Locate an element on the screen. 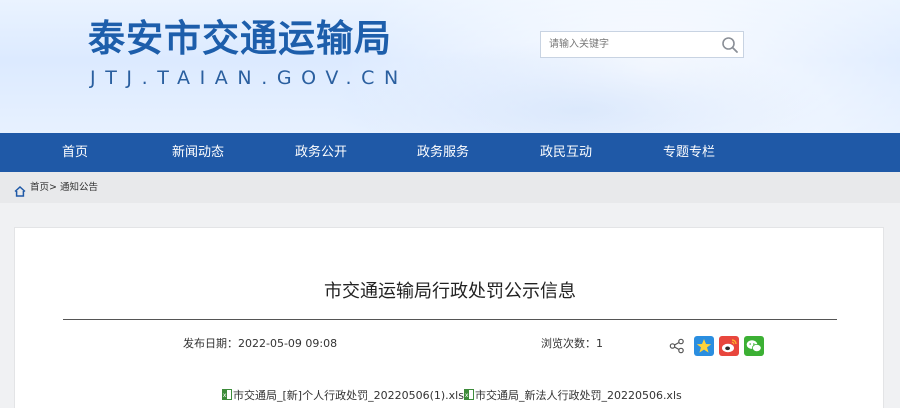 The image size is (900, 408). search-input is located at coordinates (628, 44).